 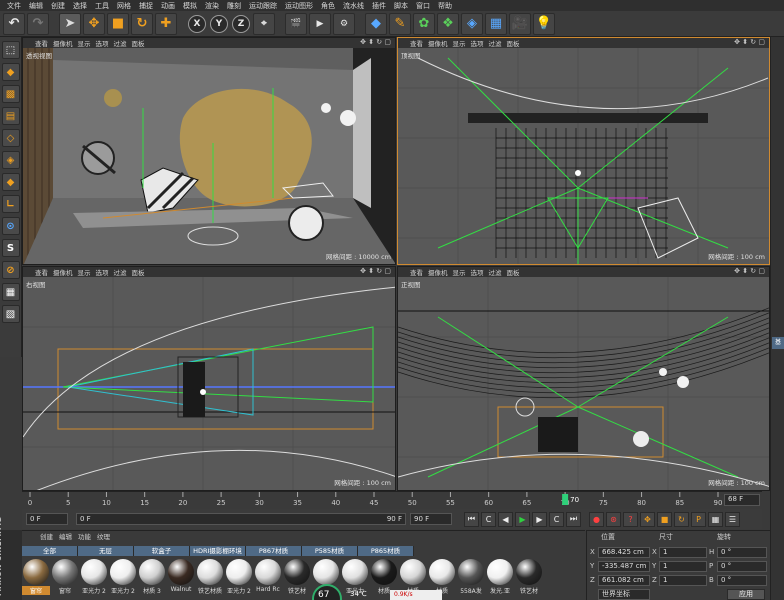 I want to click on prev-key-icon: C, so click(x=488, y=519).